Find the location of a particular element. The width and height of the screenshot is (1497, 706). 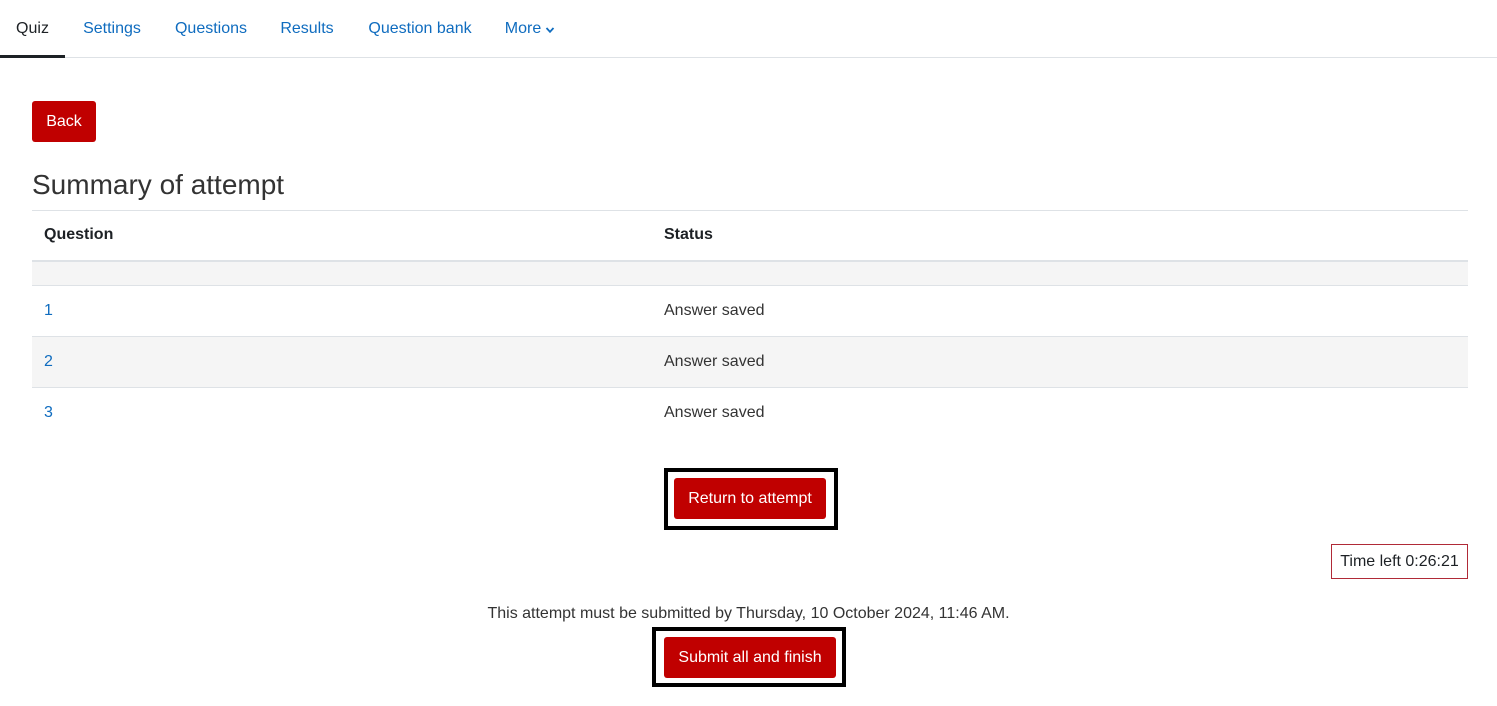

question-link-3: 3 is located at coordinates (48, 412).